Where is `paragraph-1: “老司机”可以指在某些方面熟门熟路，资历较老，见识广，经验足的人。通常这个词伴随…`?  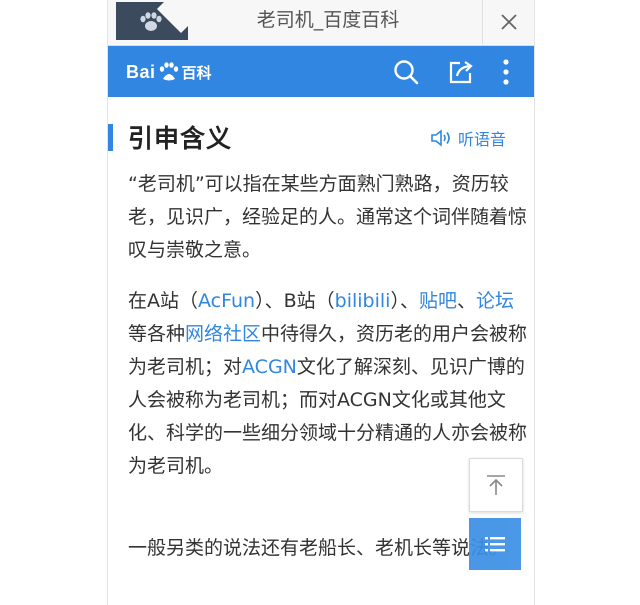
paragraph-1: “老司机”可以指在某些方面熟门熟路，资历较老，见识广，经验足的人。通常这个词伴随… is located at coordinates (328, 217).